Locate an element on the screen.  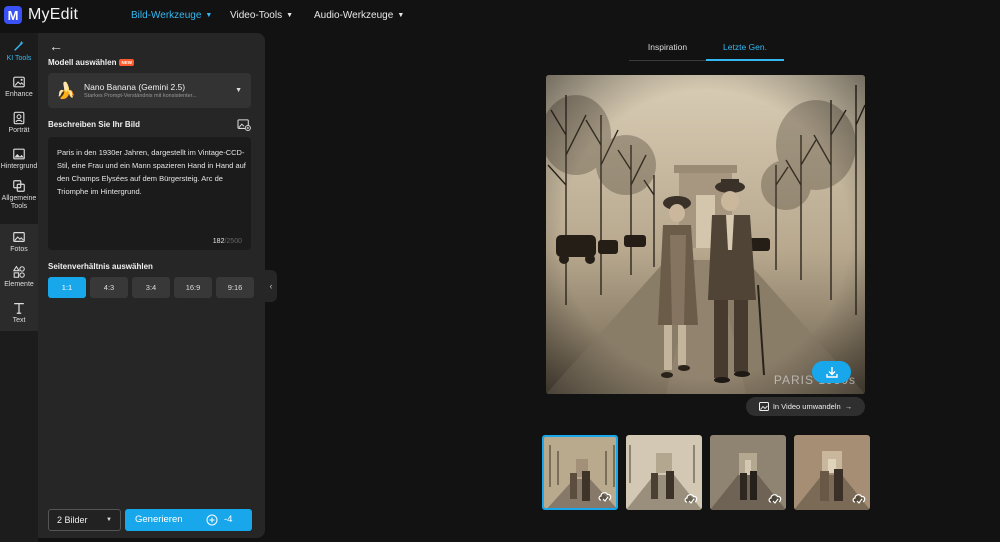
nav-label: Bild-Werkzeuge is located at coordinates (166, 15).